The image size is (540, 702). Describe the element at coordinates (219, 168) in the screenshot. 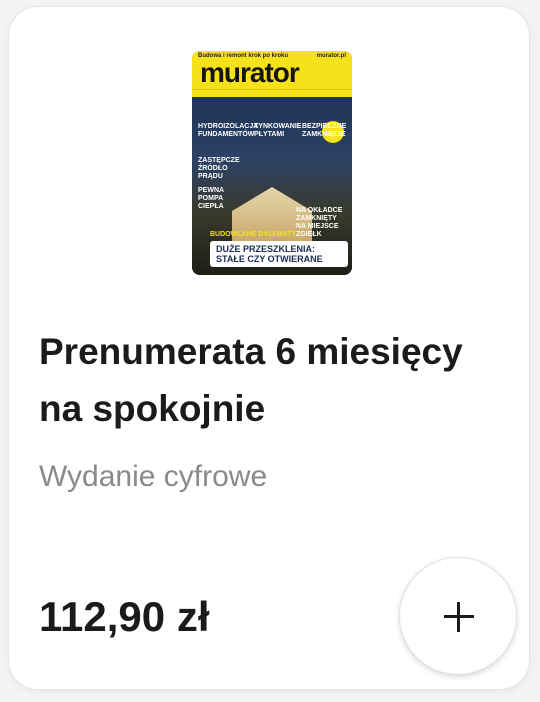

I see `cover-headline: Zastępcze źródło prądu` at that location.